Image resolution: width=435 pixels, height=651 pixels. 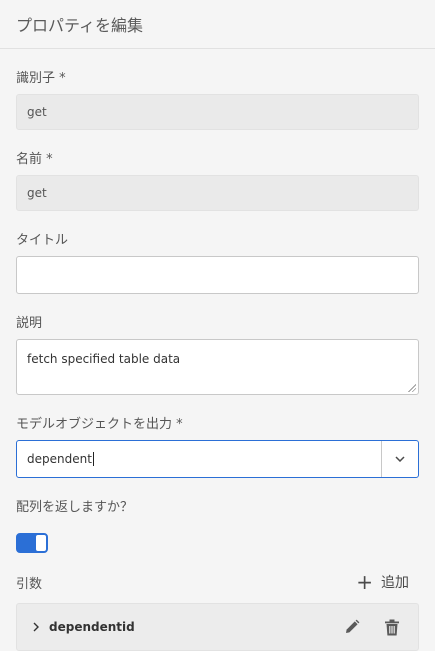 I want to click on name-field: get, so click(x=217, y=193).